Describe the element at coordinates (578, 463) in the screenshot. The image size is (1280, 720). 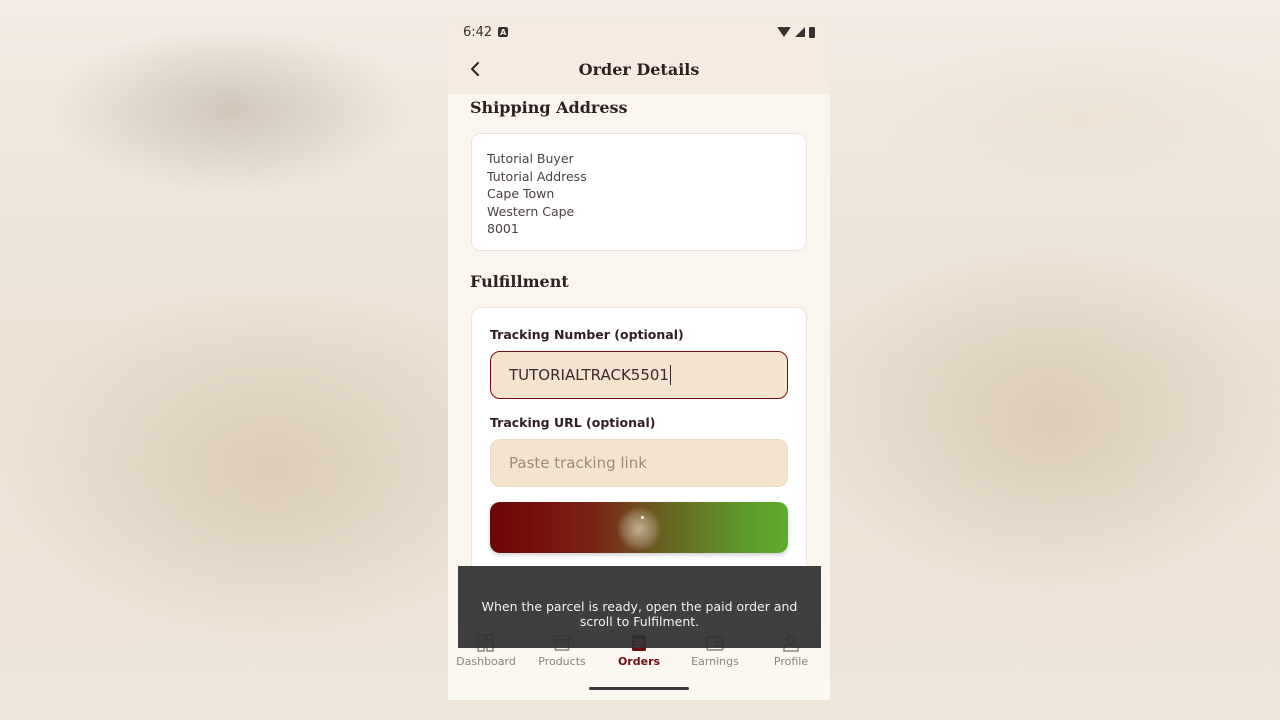
I see `tracking-url-placeholder: Paste tracking link` at that location.